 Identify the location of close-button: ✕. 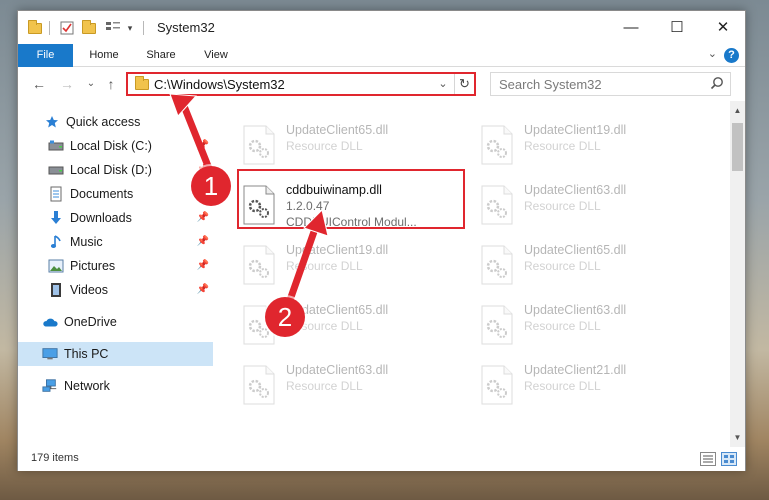
(723, 27).